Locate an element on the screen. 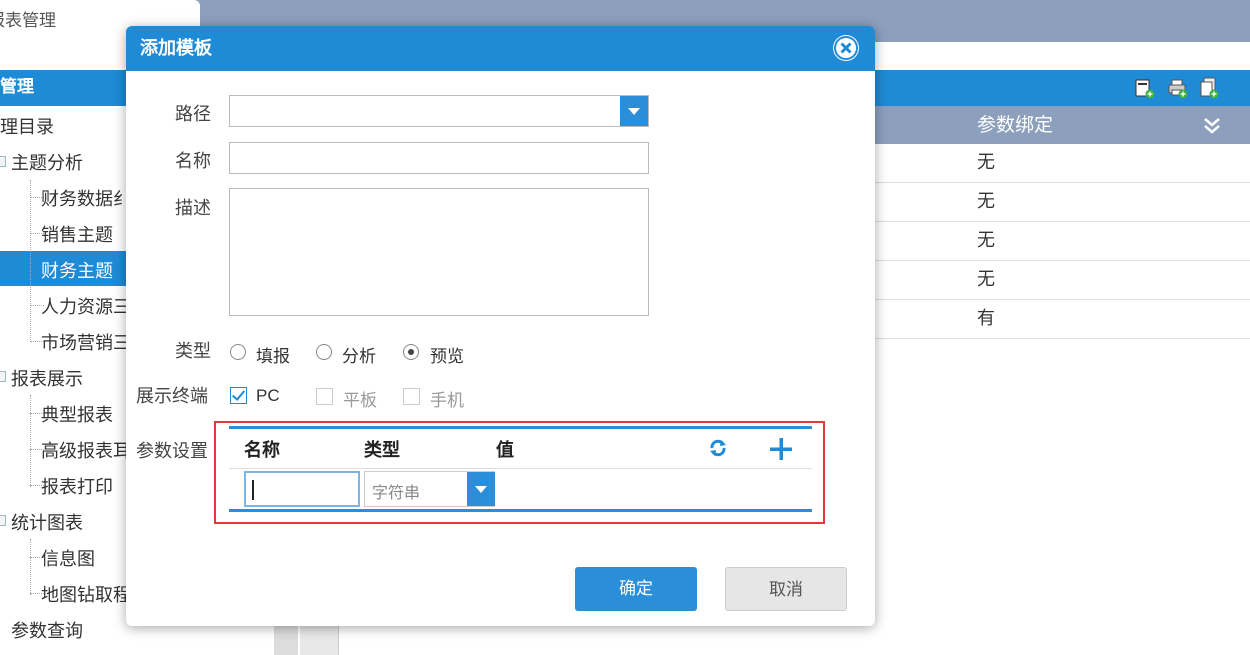  param-table-bottom-border is located at coordinates (520, 510).